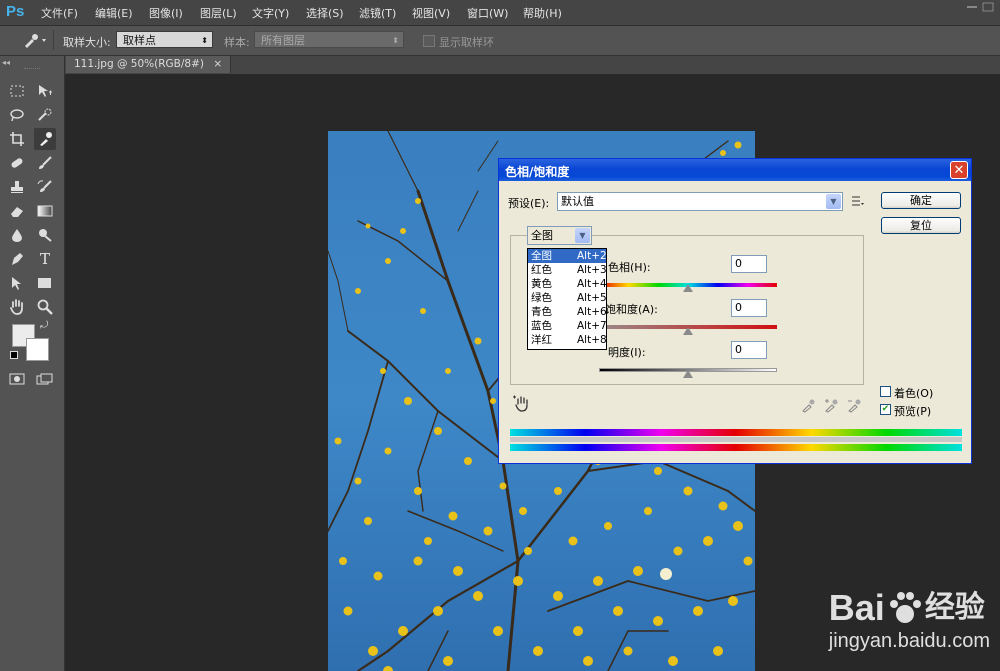  Describe the element at coordinates (541, 270) in the screenshot. I see `option-label: 红色` at that location.